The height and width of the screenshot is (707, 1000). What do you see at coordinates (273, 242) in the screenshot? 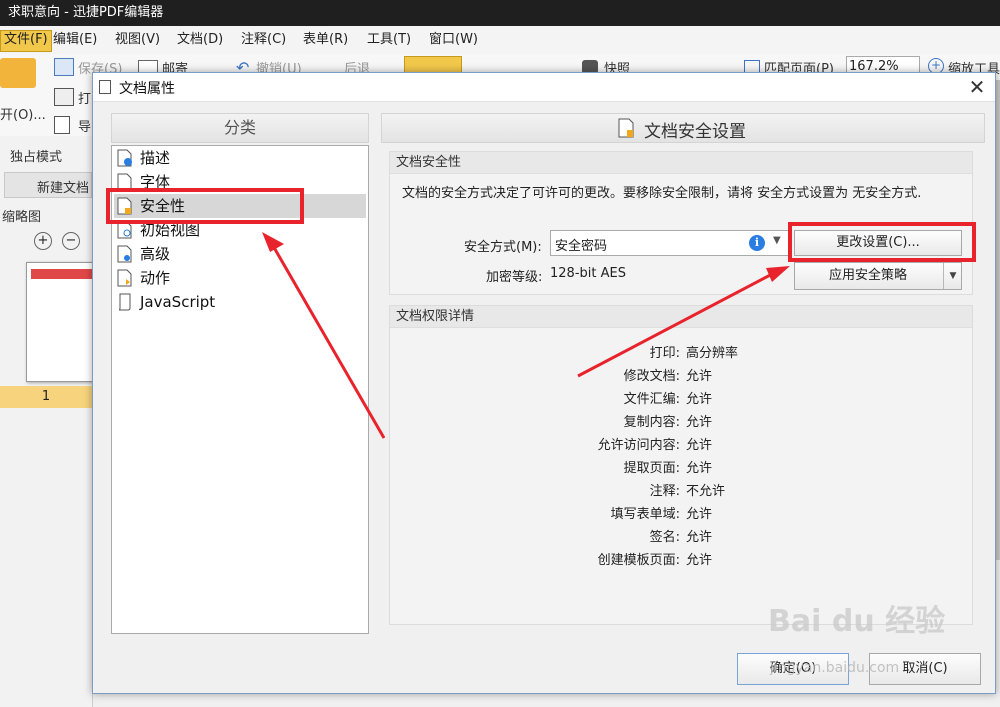
I see `arrow-head-left` at bounding box center [273, 242].